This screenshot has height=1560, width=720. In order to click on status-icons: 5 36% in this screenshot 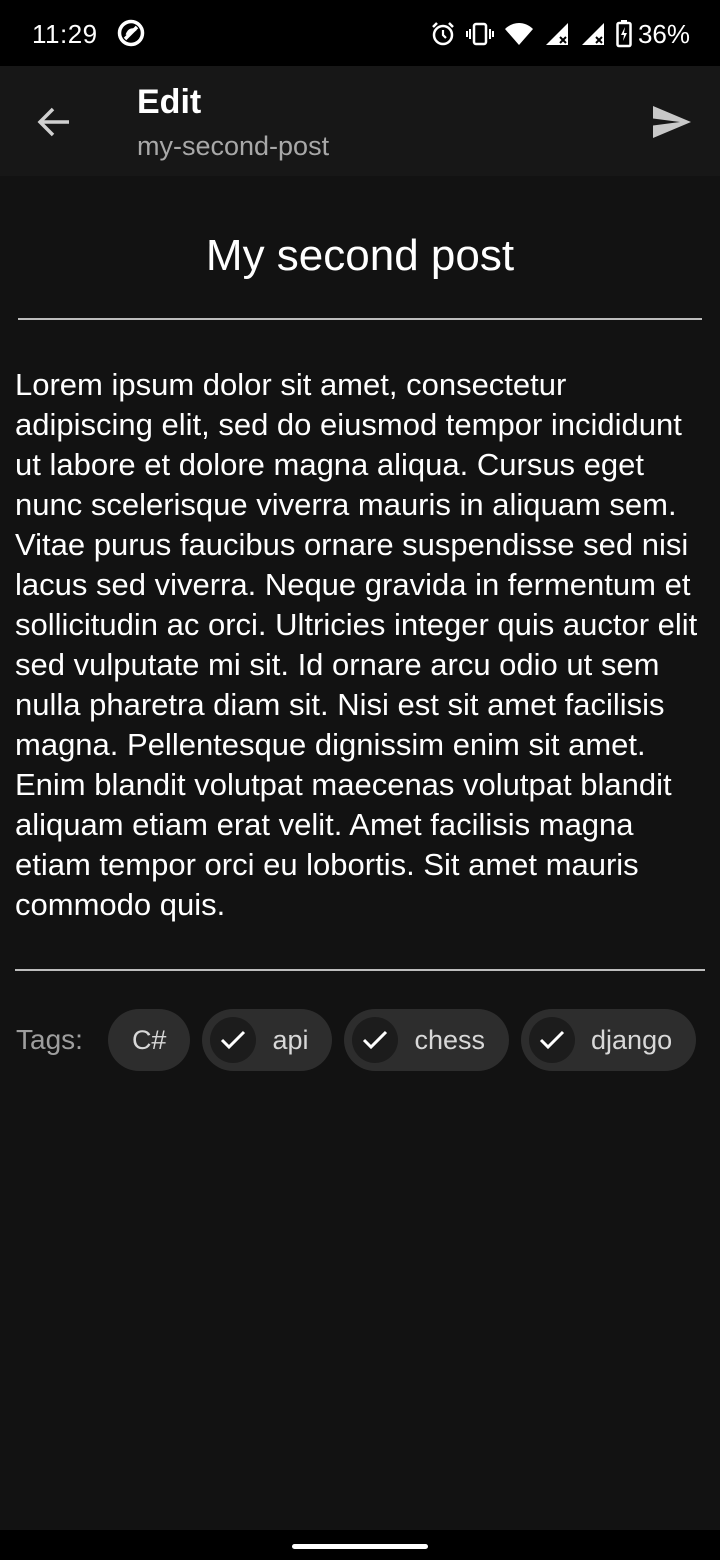, I will do `click(560, 34)`.